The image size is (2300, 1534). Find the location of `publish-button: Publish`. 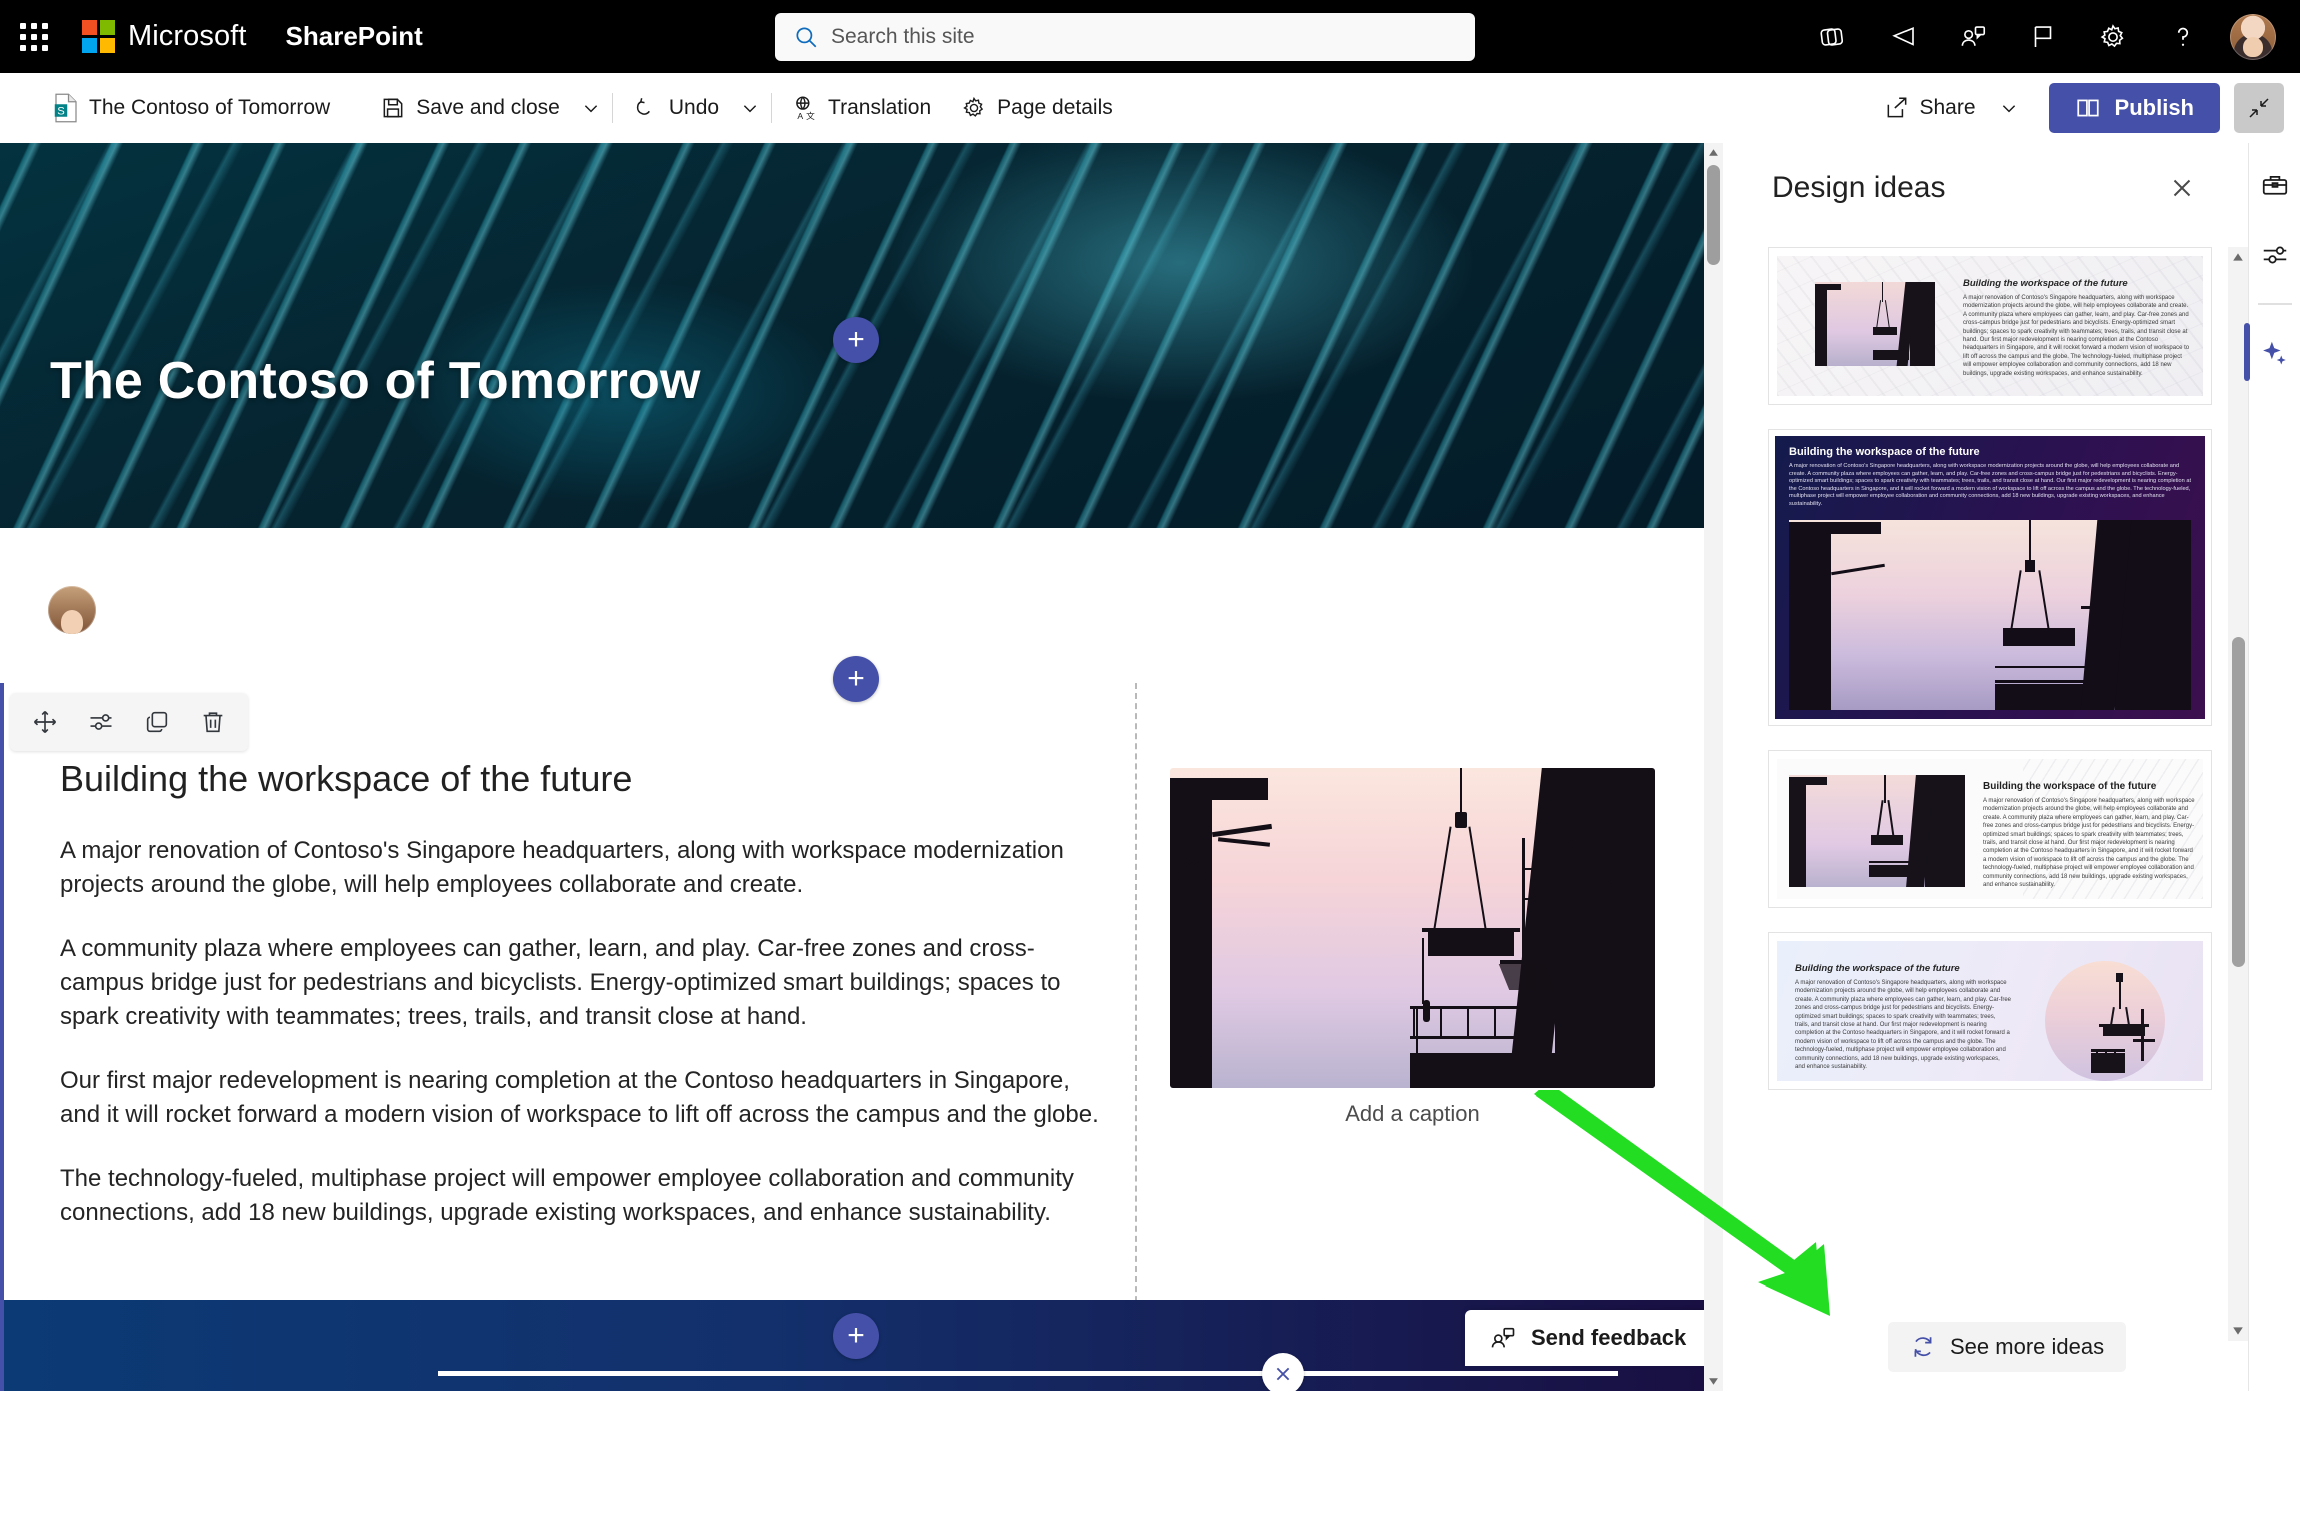

publish-button: Publish is located at coordinates (2134, 108).